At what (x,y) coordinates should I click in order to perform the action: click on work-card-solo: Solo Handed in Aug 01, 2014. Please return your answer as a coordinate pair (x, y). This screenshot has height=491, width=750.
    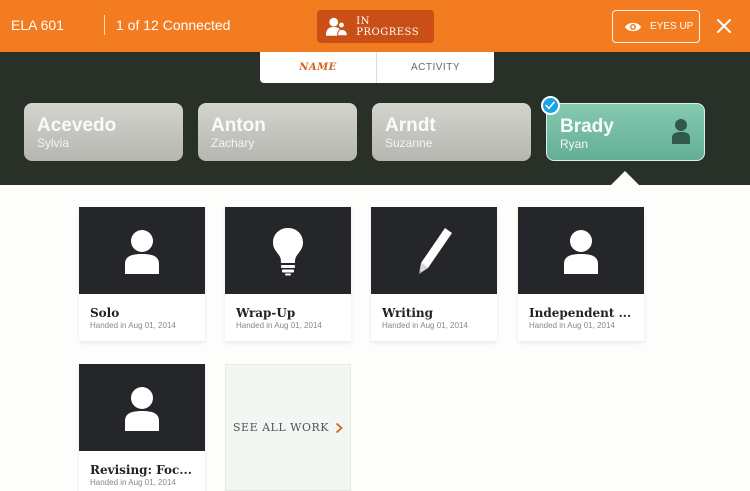
    Looking at the image, I should click on (142, 274).